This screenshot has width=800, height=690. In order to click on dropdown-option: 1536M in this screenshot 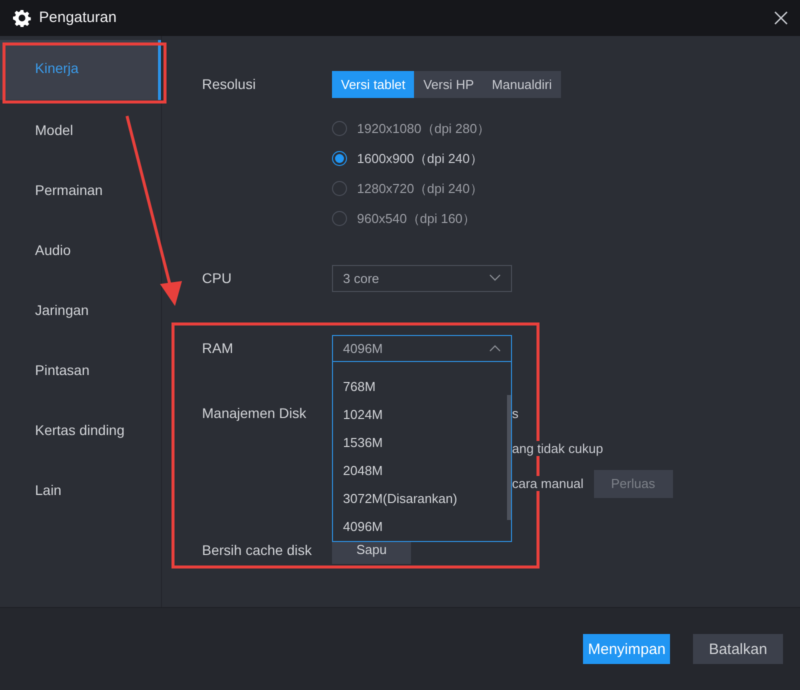, I will do `click(422, 442)`.